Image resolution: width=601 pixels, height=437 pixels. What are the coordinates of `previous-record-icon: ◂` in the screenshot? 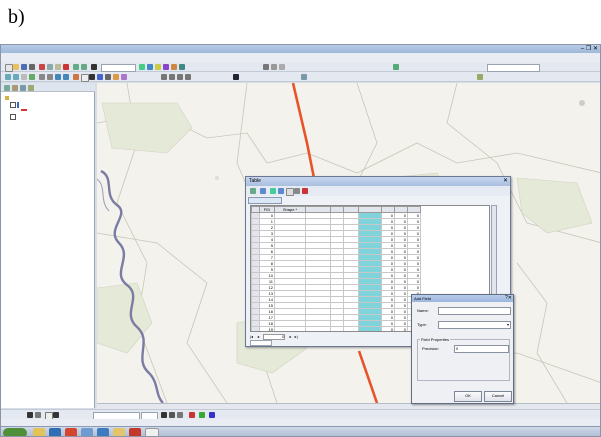 It's located at (258, 336).